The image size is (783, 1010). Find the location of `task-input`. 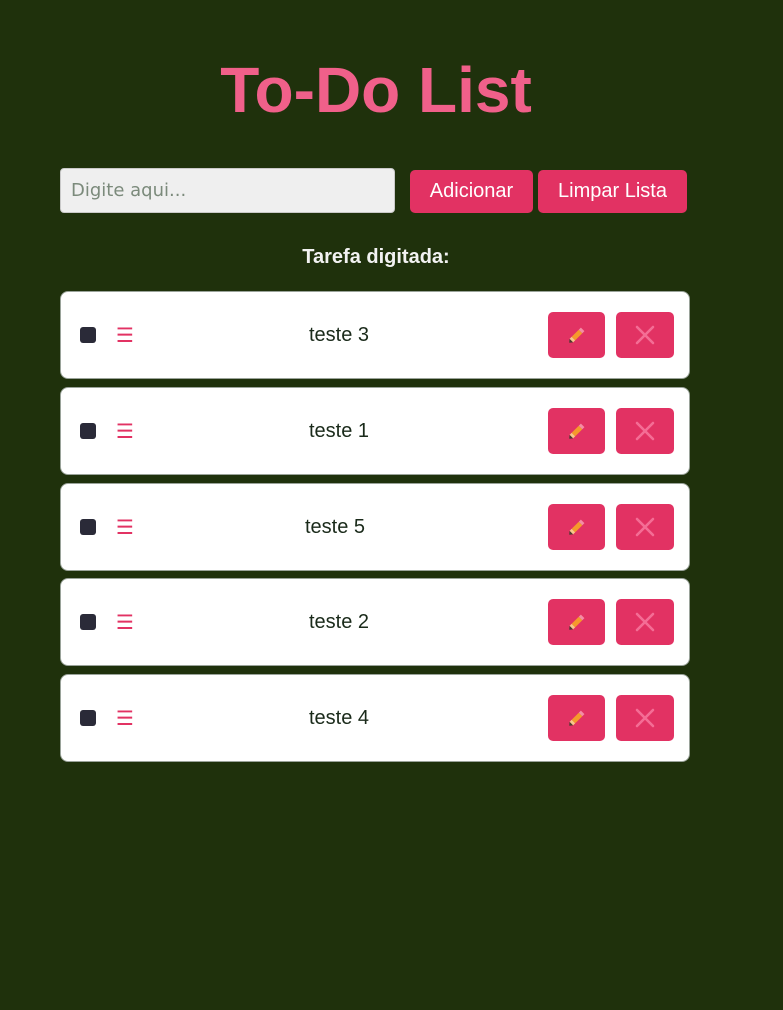

task-input is located at coordinates (227, 190).